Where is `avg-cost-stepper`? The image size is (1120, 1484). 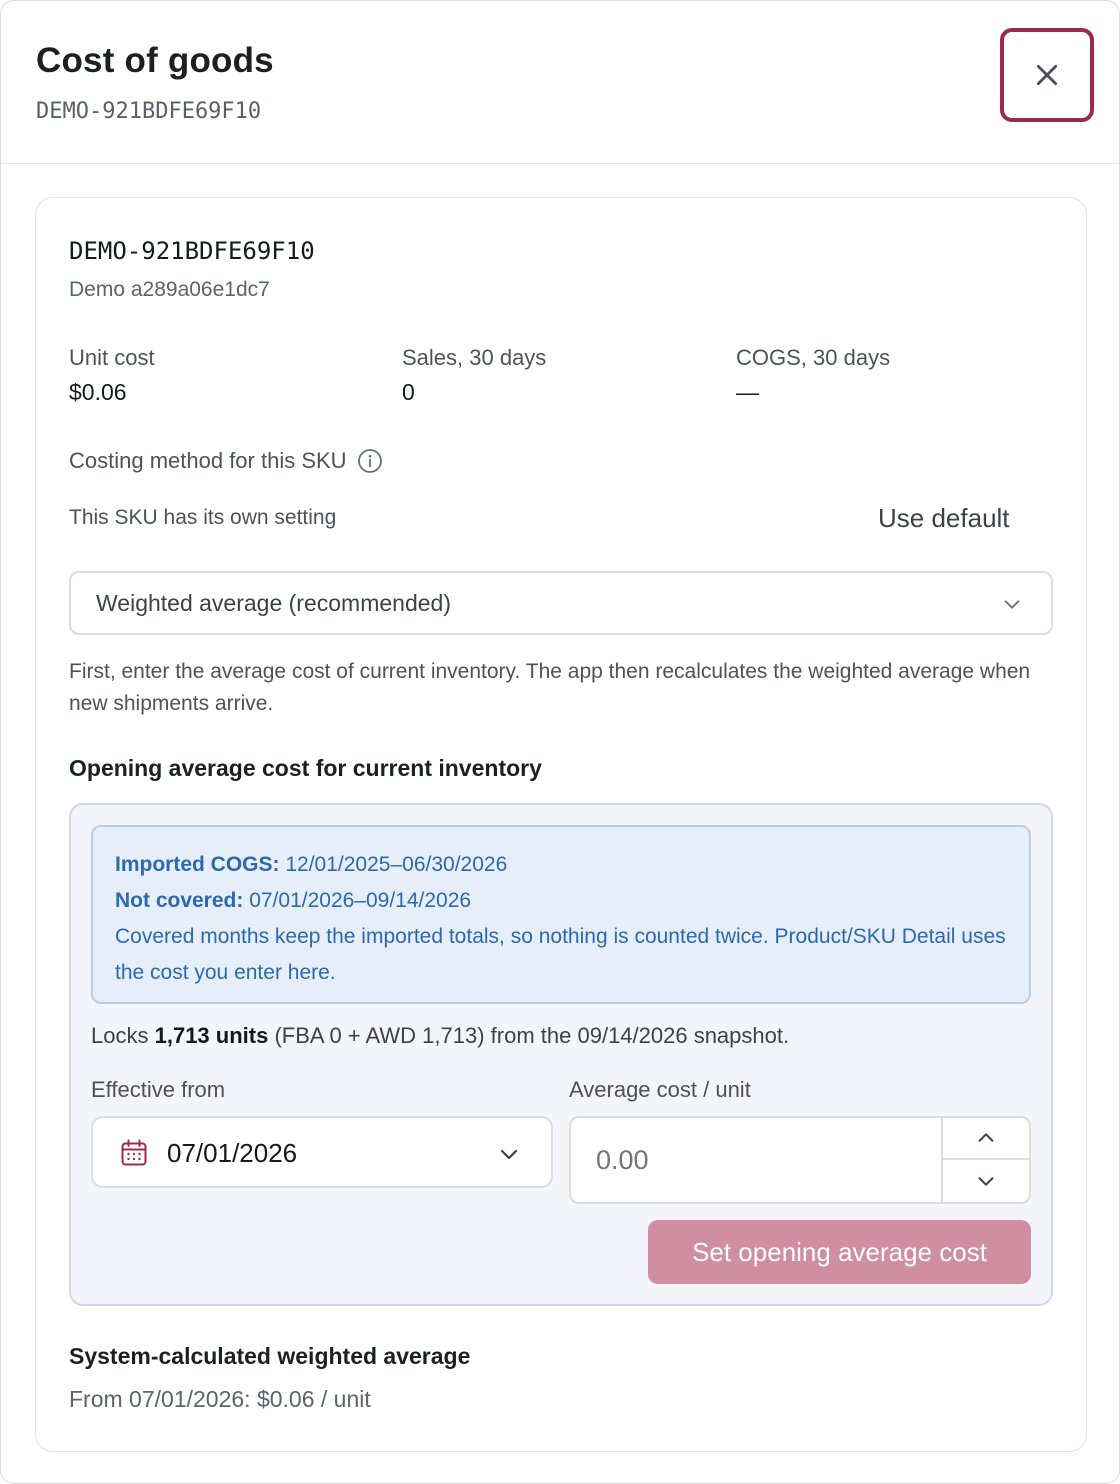
avg-cost-stepper is located at coordinates (985, 1160).